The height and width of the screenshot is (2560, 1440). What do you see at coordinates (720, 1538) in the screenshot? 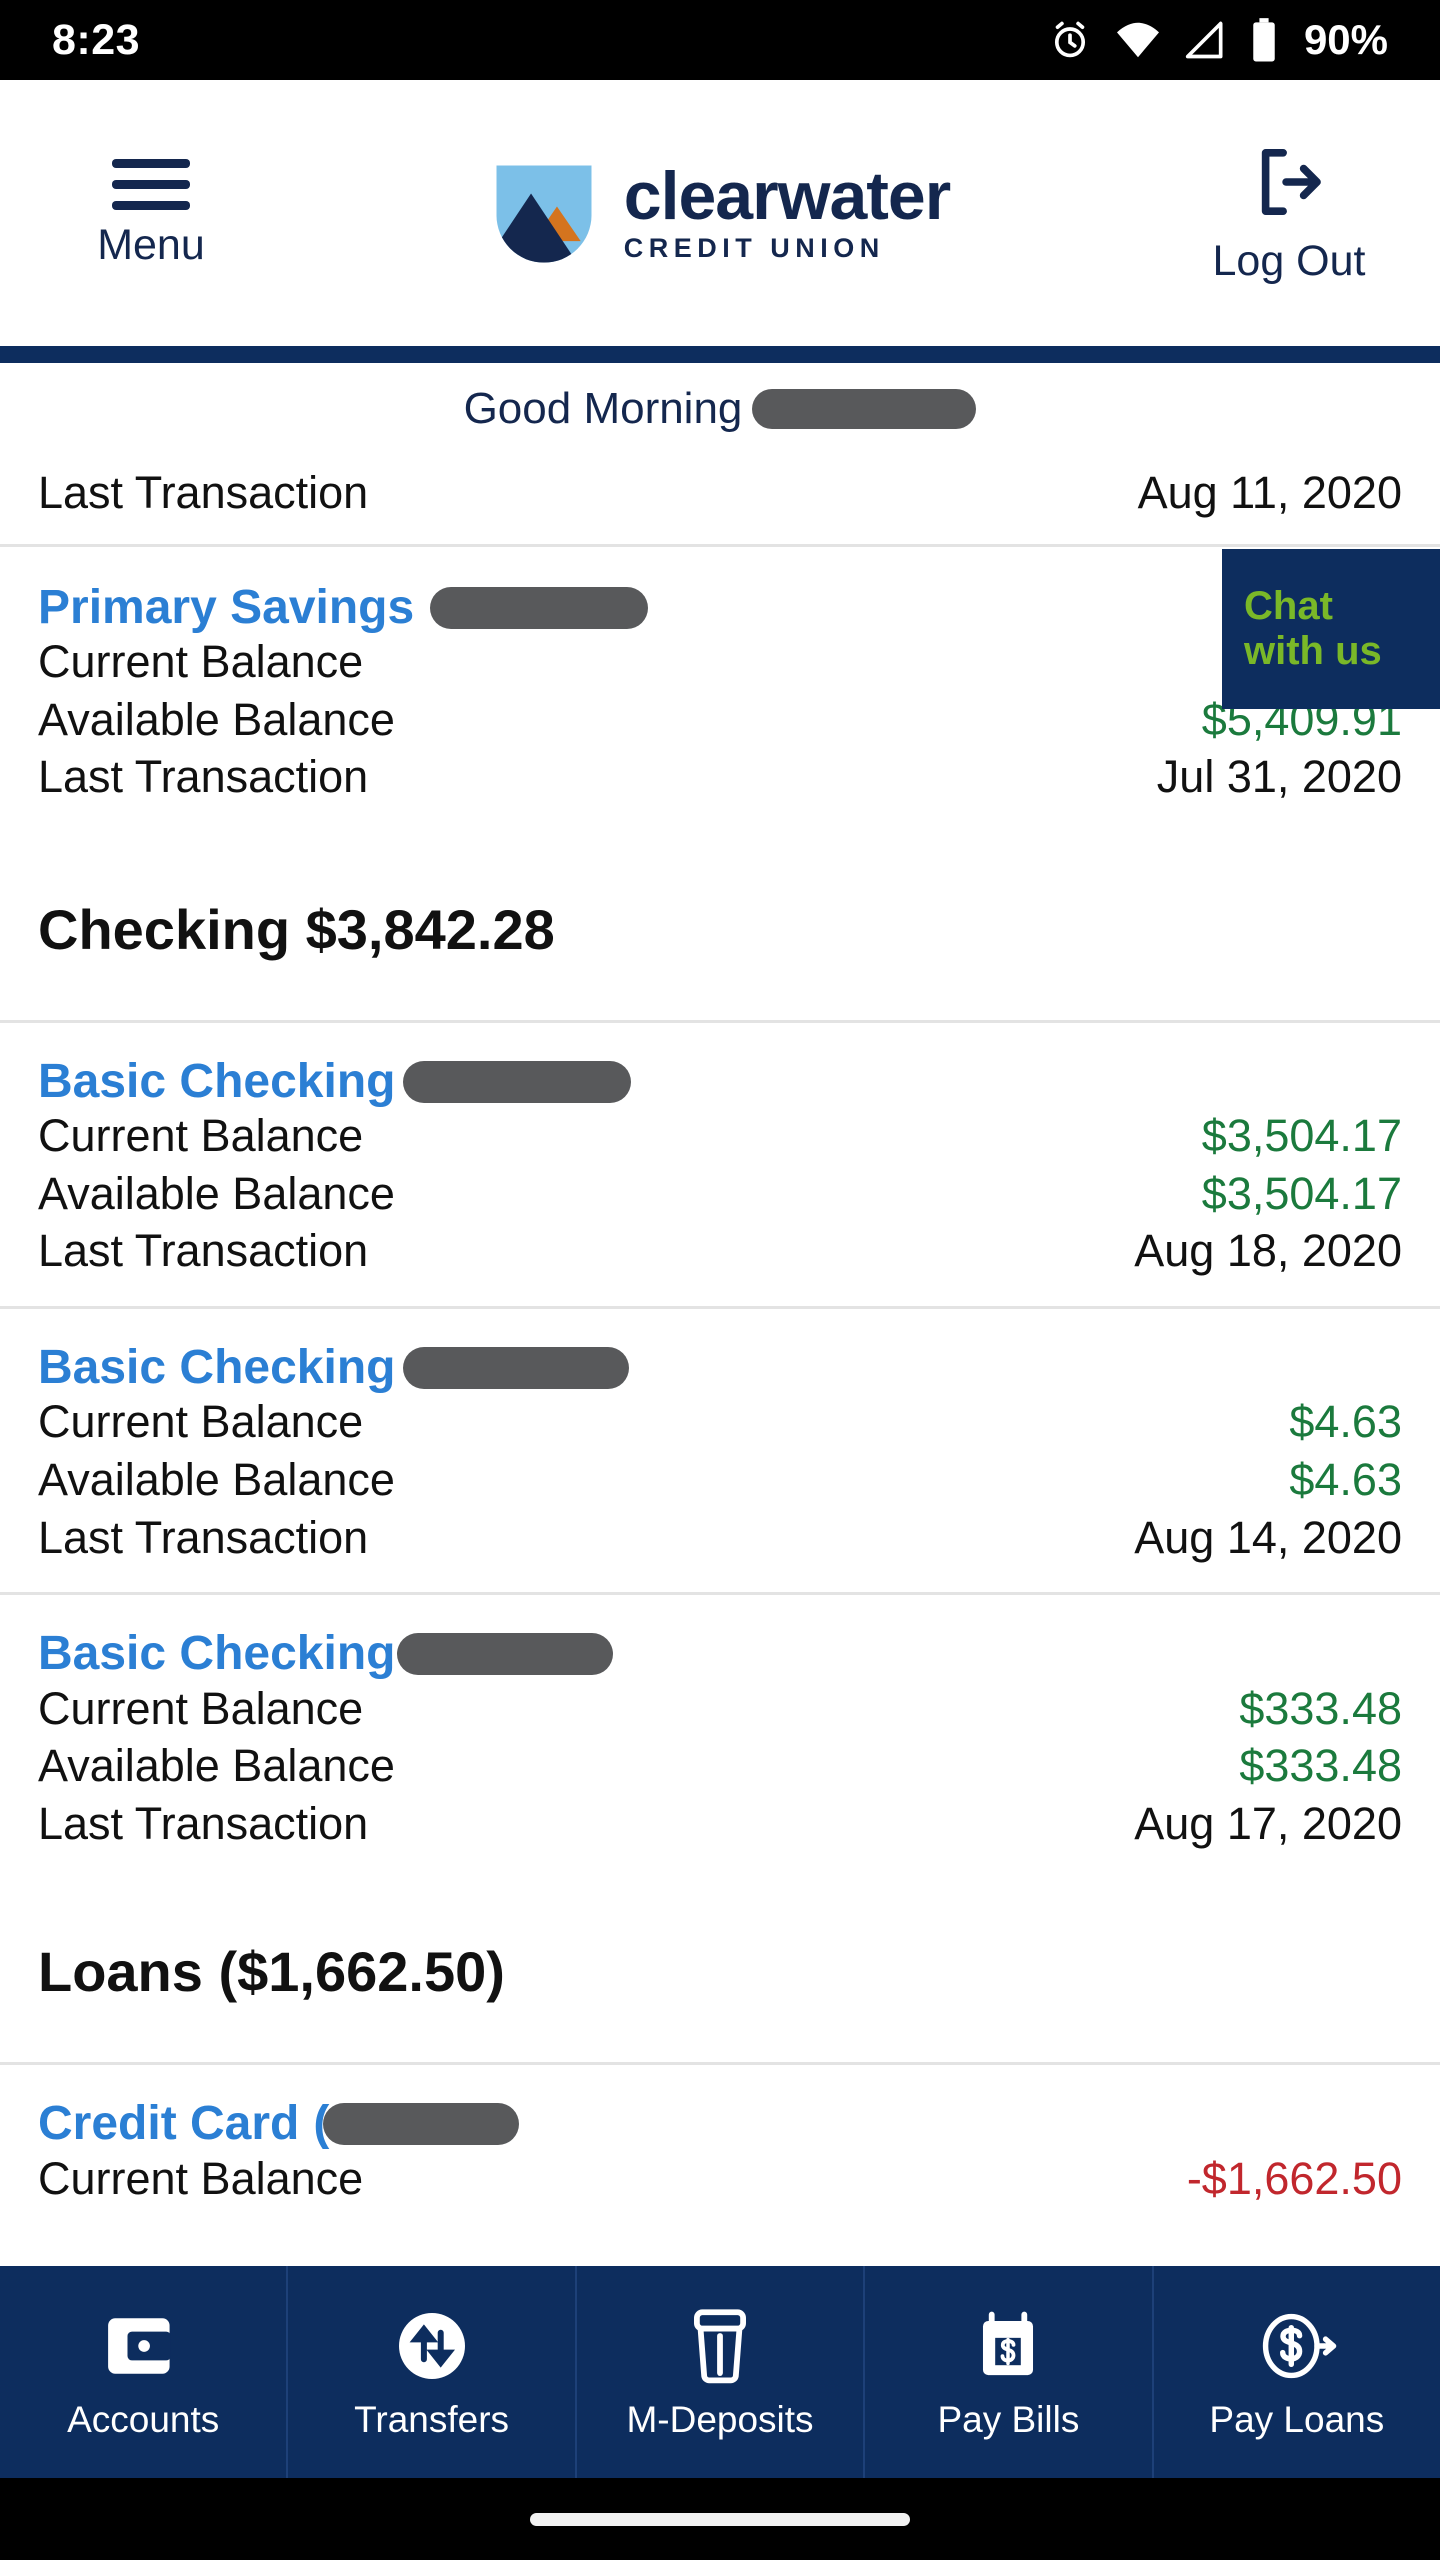
I see `last-transaction-row: Last Transaction Aug 14, 2020` at bounding box center [720, 1538].